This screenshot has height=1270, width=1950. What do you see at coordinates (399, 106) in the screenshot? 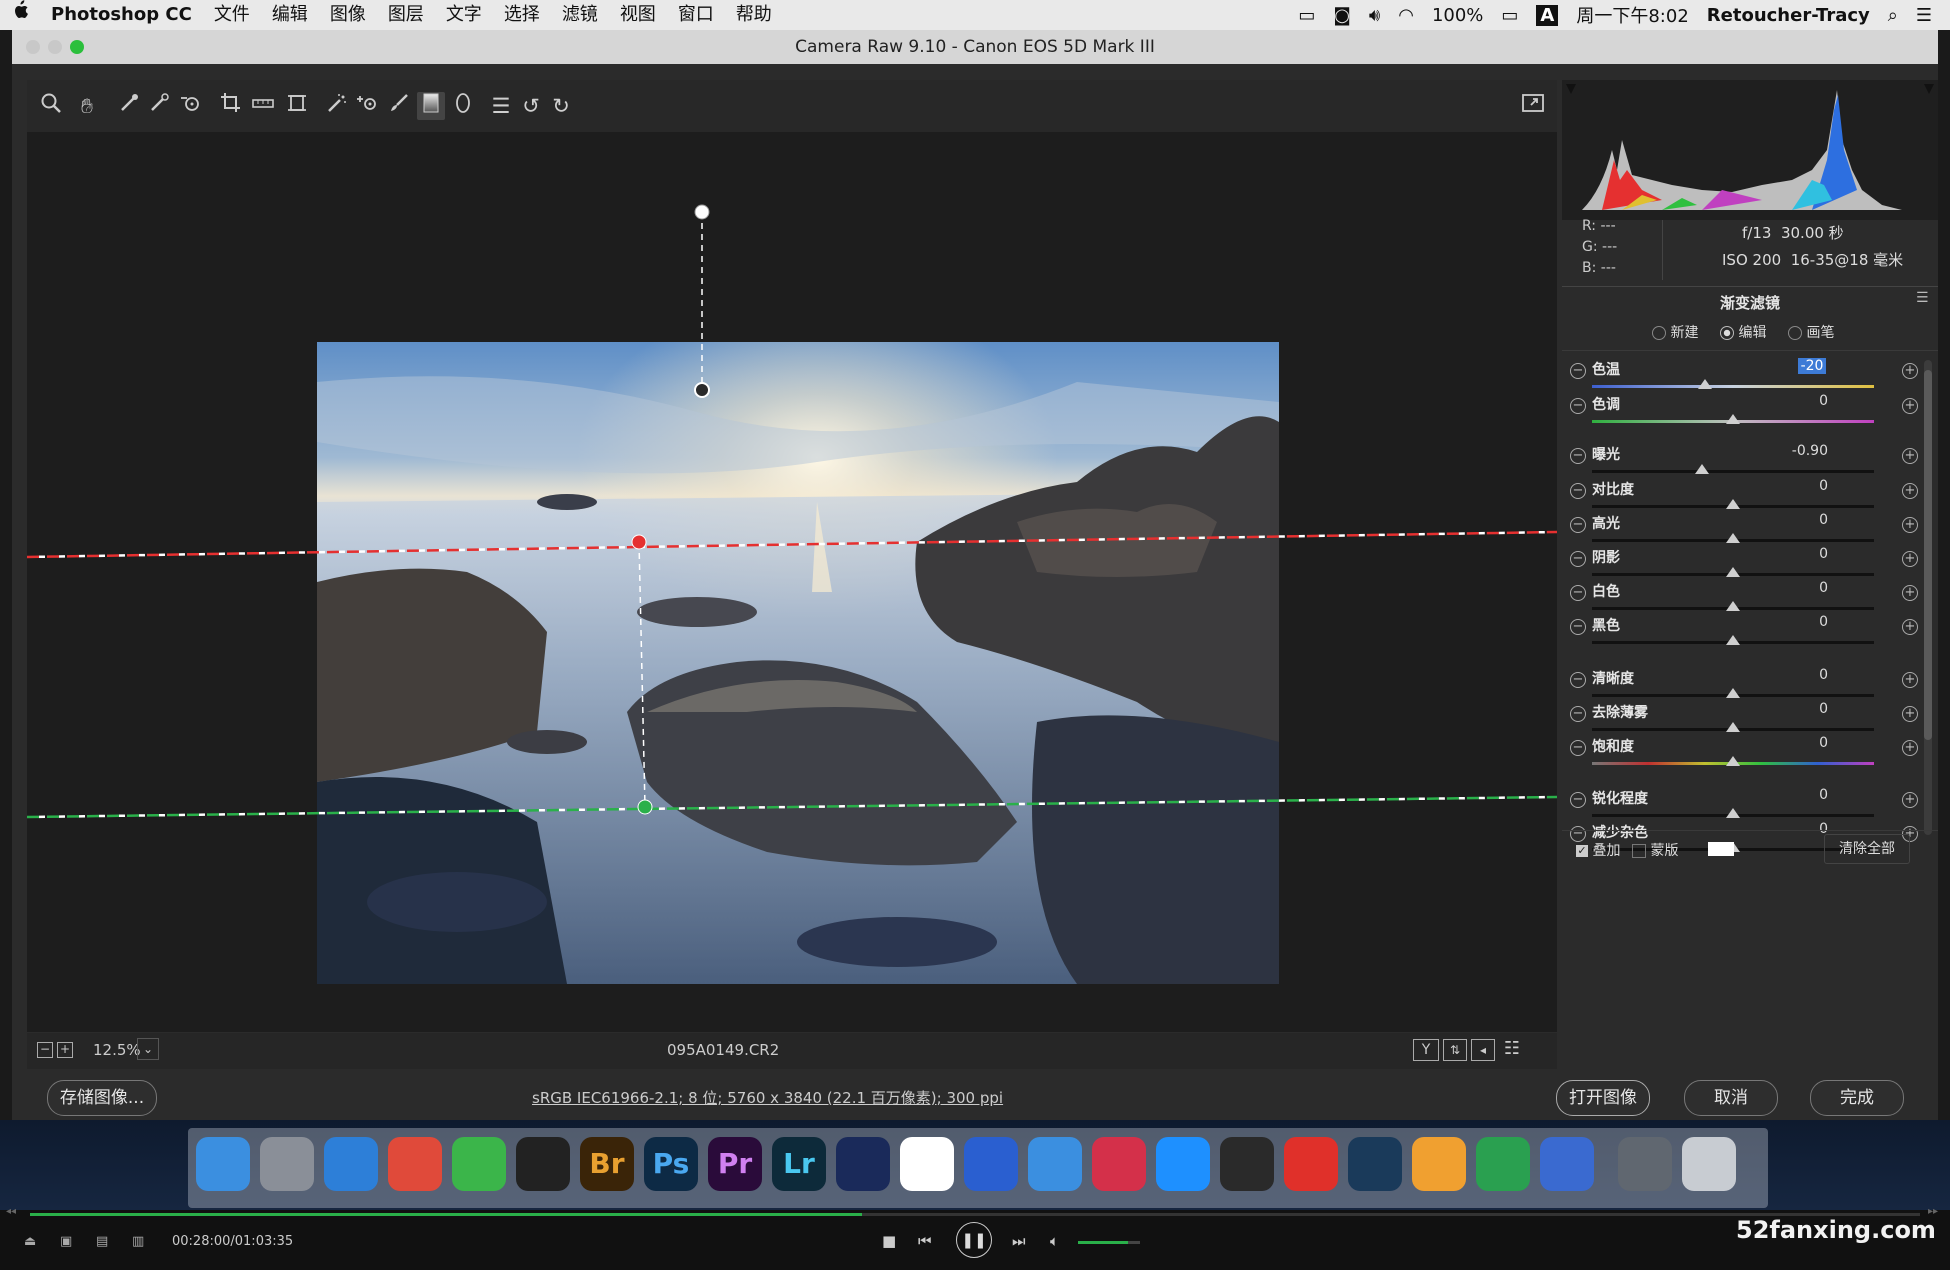
I see `adjustment-brush-icon` at bounding box center [399, 106].